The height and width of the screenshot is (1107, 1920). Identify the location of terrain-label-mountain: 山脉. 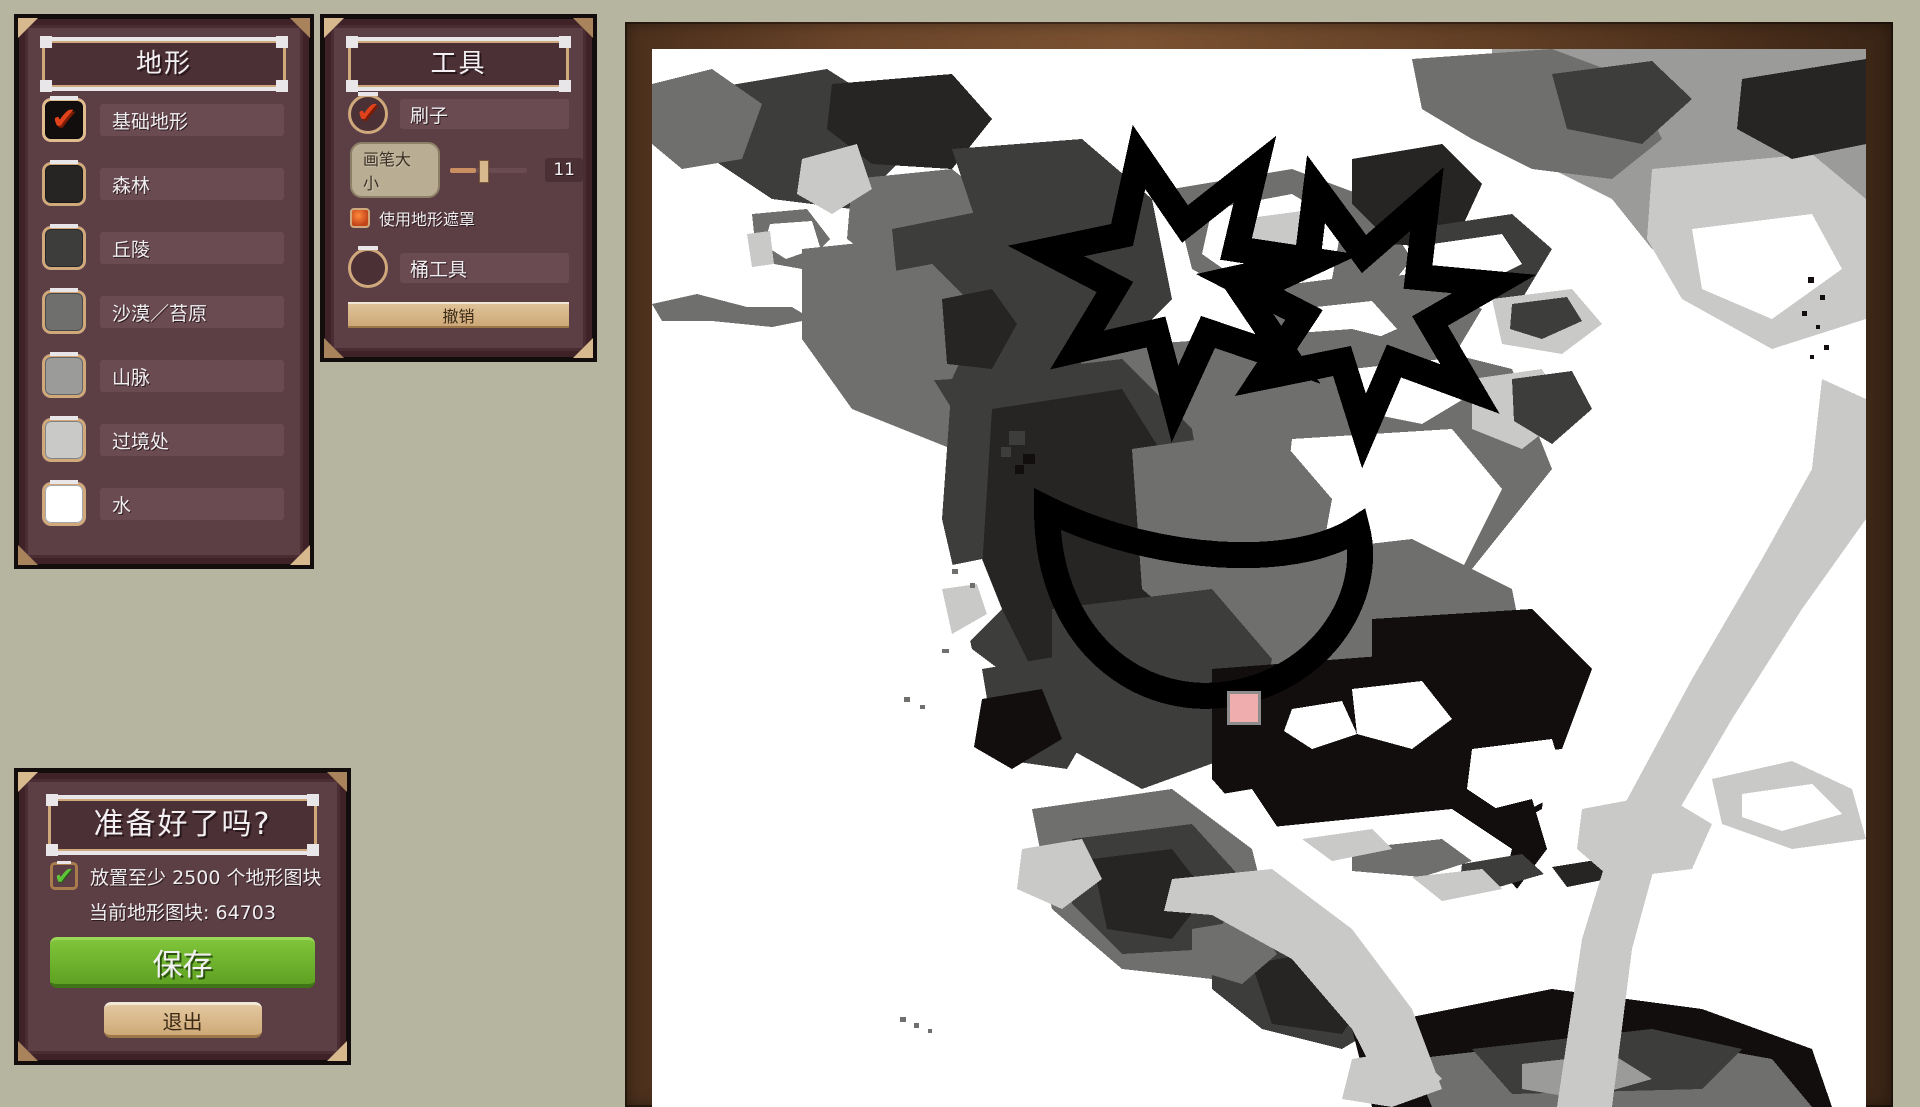
(192, 376).